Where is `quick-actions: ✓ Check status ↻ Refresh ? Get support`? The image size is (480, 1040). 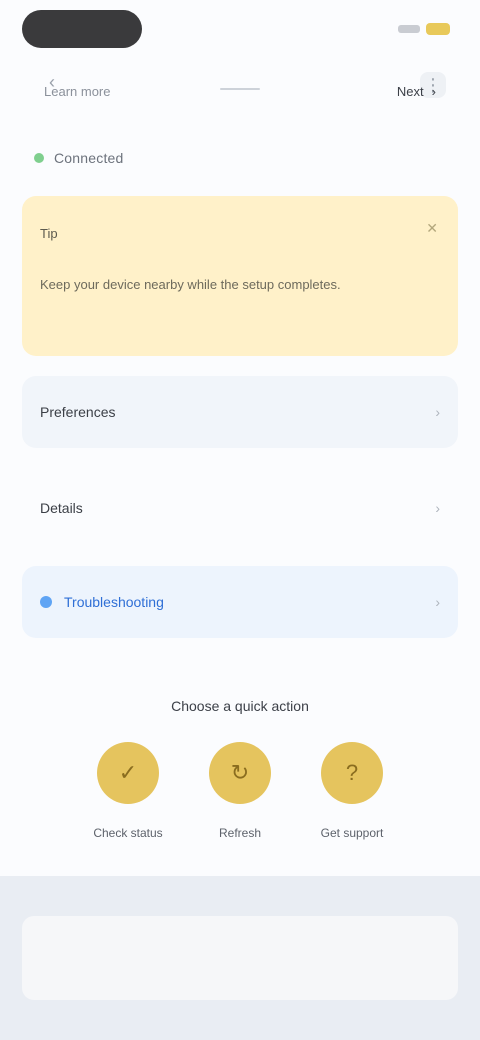
quick-actions: ✓ Check status ↻ Refresh ? Get support is located at coordinates (240, 791).